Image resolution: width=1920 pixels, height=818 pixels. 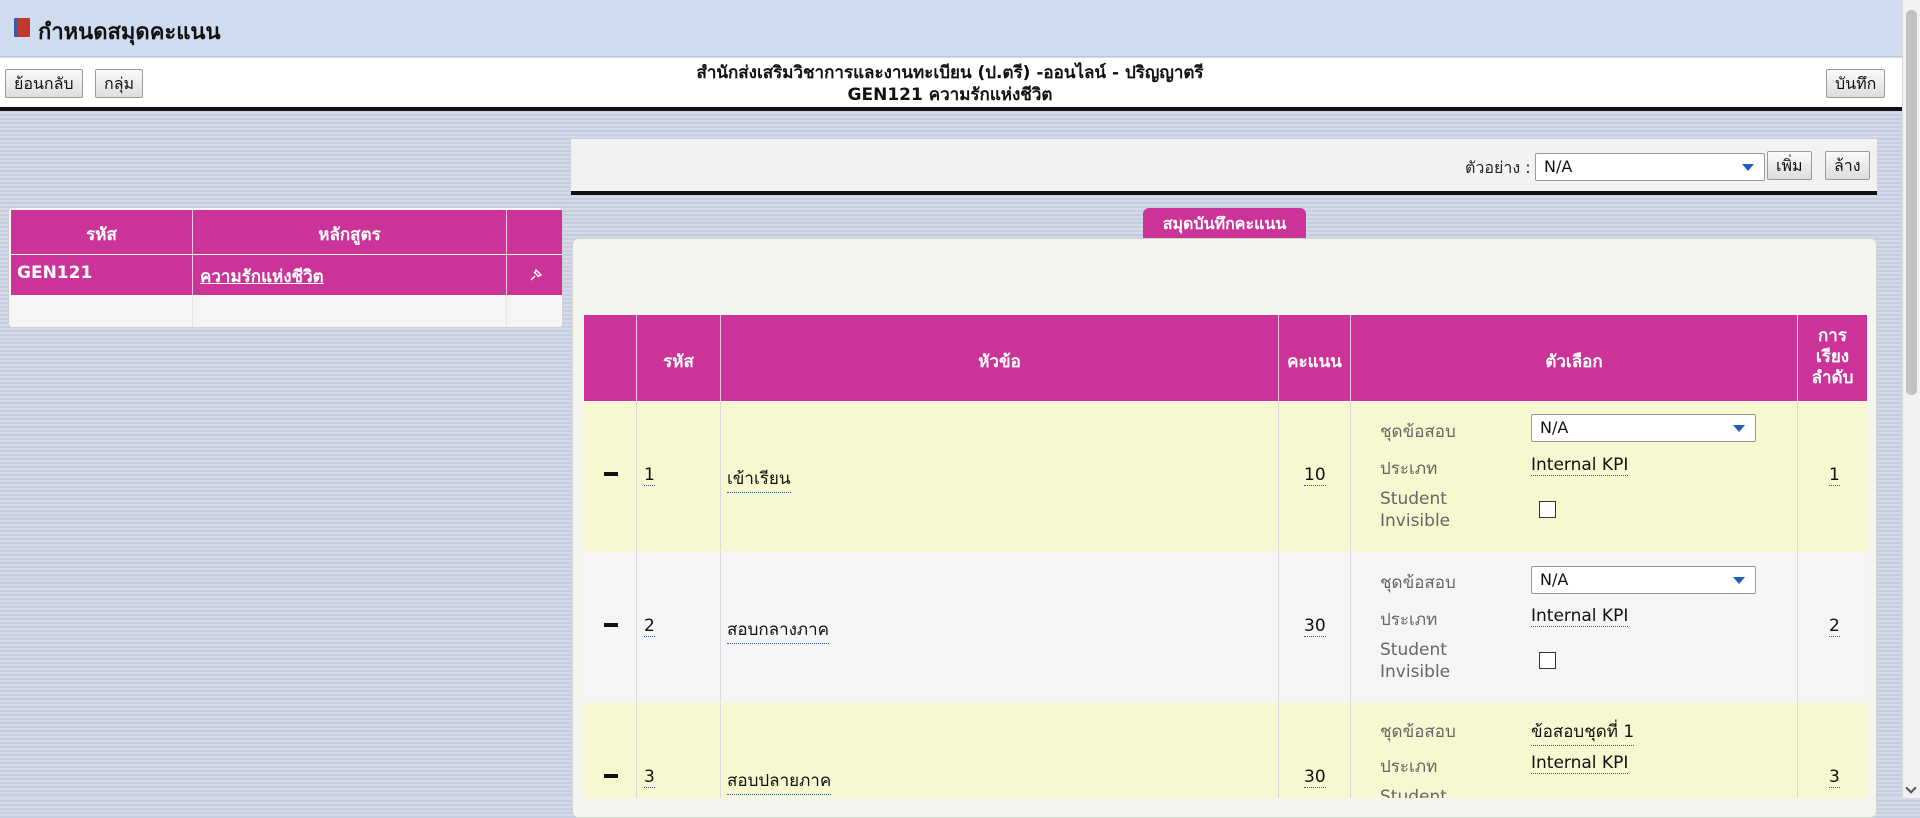 What do you see at coordinates (649, 475) in the screenshot?
I see `row-code: 1` at bounding box center [649, 475].